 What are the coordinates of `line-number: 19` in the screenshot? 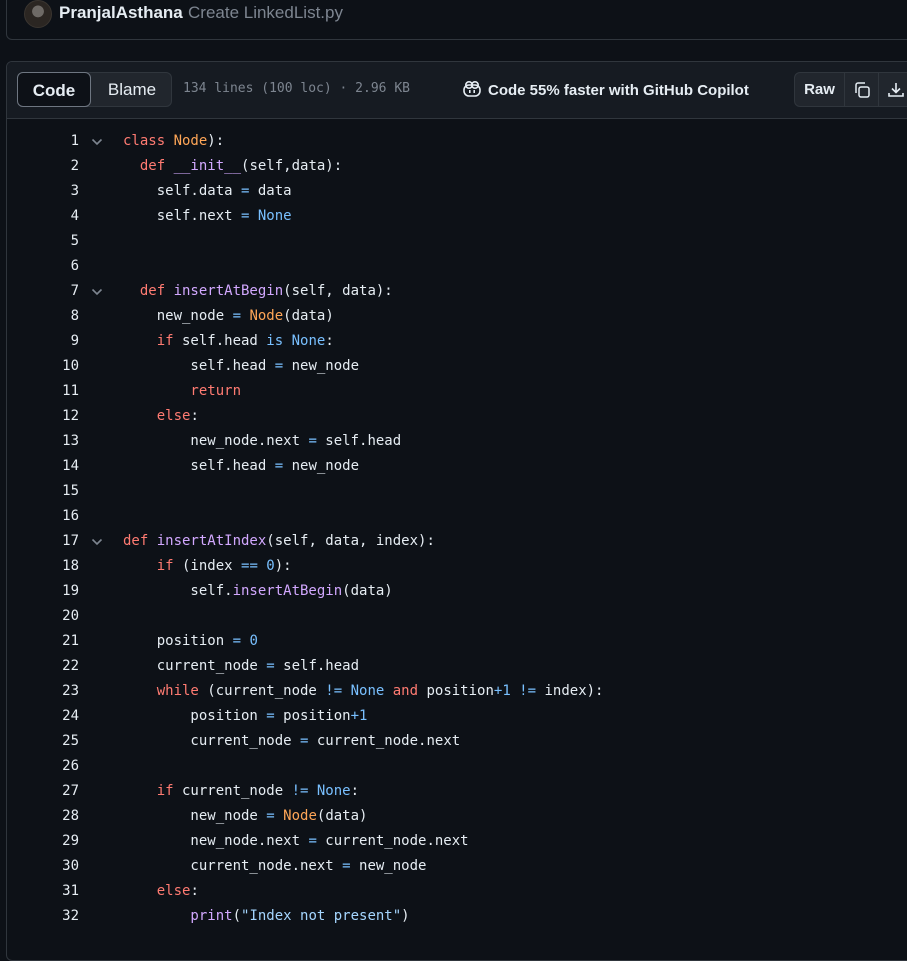 It's located at (43, 591).